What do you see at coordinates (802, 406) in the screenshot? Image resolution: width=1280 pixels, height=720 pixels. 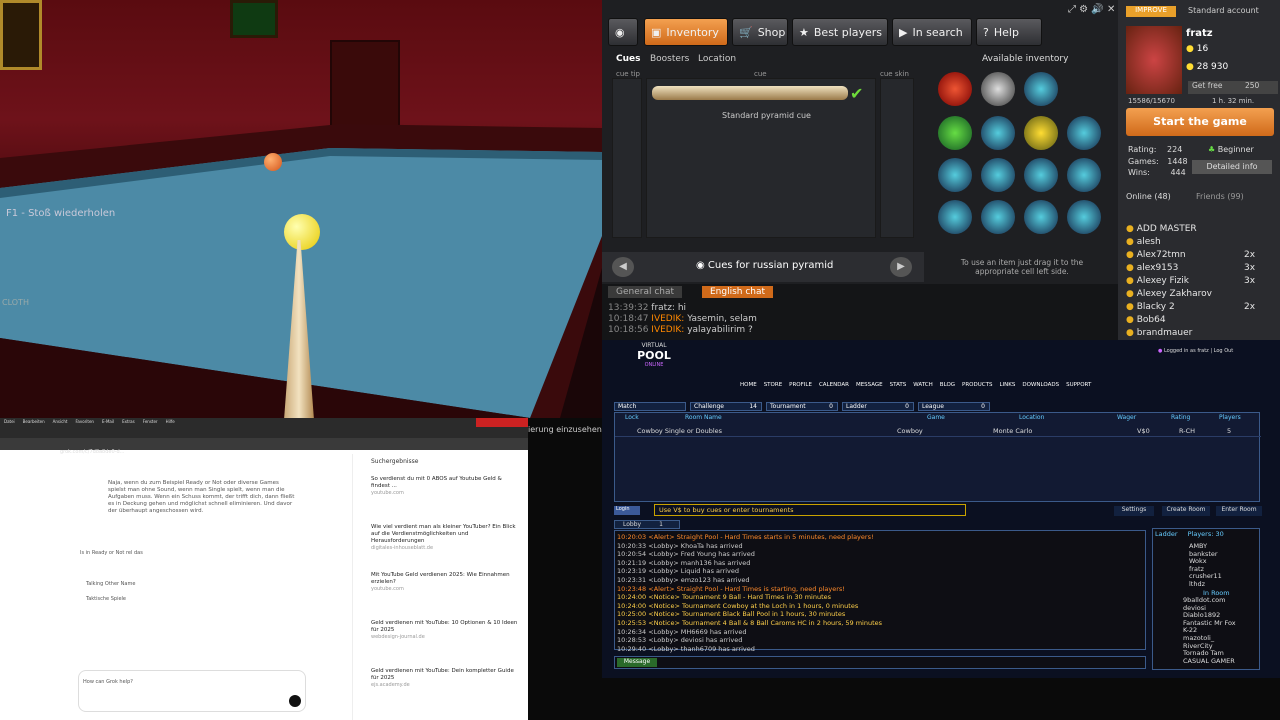 I see `tab-tournament: Tournament 0` at bounding box center [802, 406].